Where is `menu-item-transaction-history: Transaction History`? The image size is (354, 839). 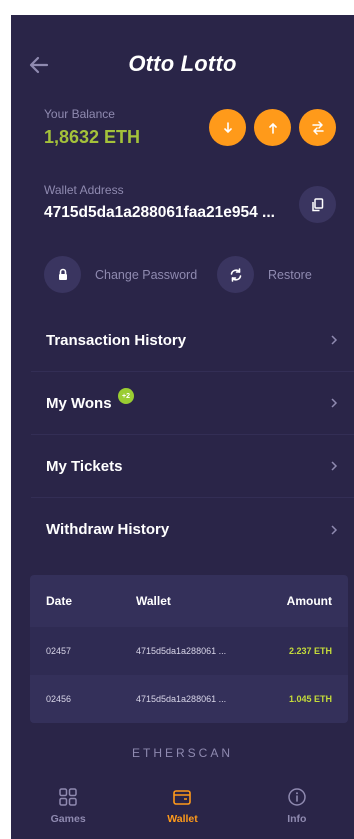 menu-item-transaction-history: Transaction History is located at coordinates (192, 340).